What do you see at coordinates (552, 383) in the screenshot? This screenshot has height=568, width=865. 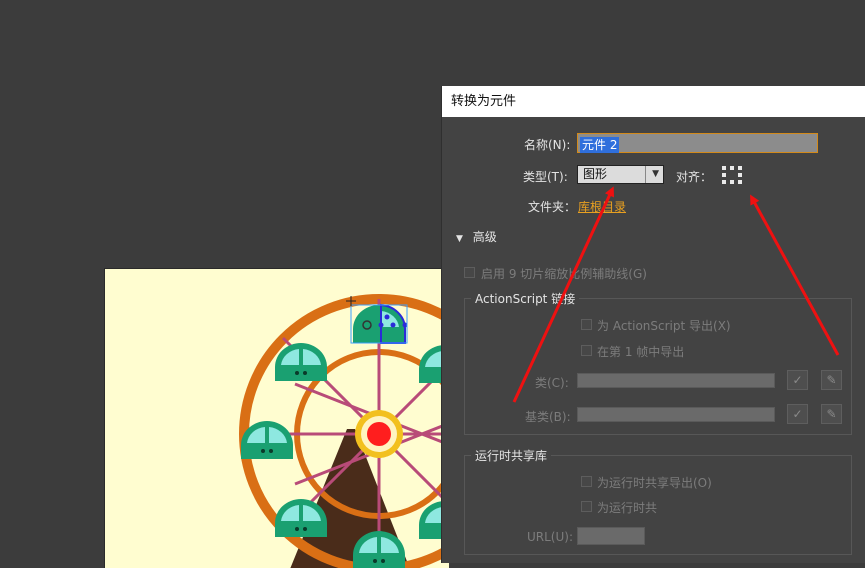 I see `class-label: 类(C):` at bounding box center [552, 383].